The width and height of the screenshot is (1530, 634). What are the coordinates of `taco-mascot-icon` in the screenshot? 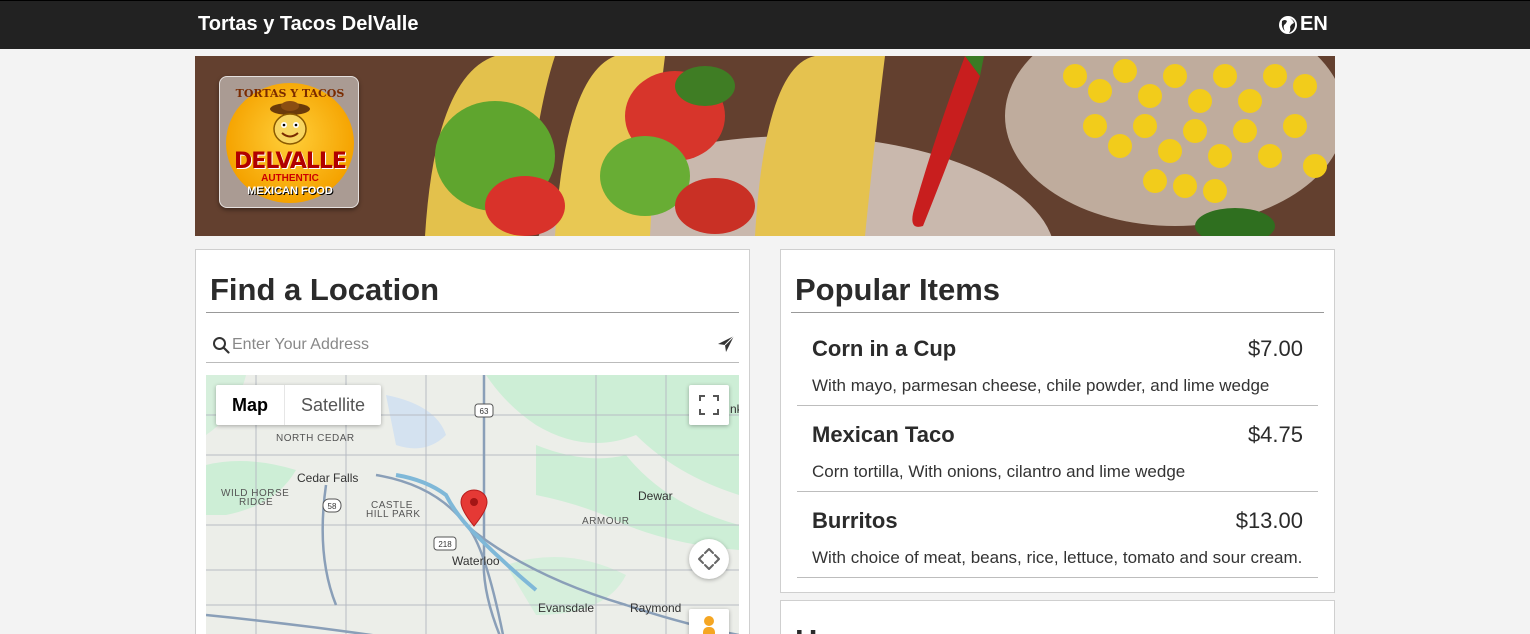 It's located at (290, 123).